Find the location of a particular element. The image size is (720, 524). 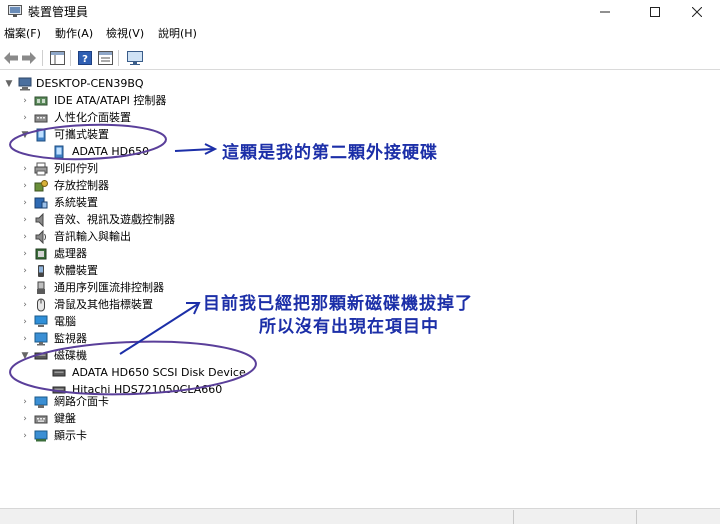

tree-item-label: 電腦 is located at coordinates (65, 321).